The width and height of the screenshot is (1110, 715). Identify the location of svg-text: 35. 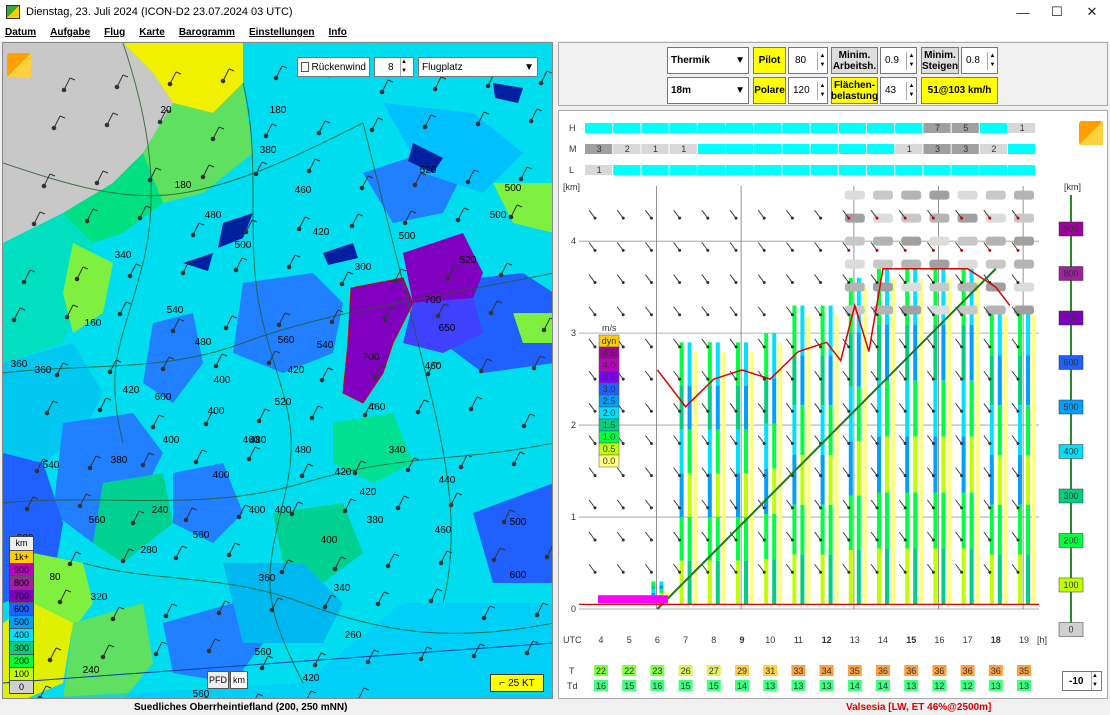
(855, 671).